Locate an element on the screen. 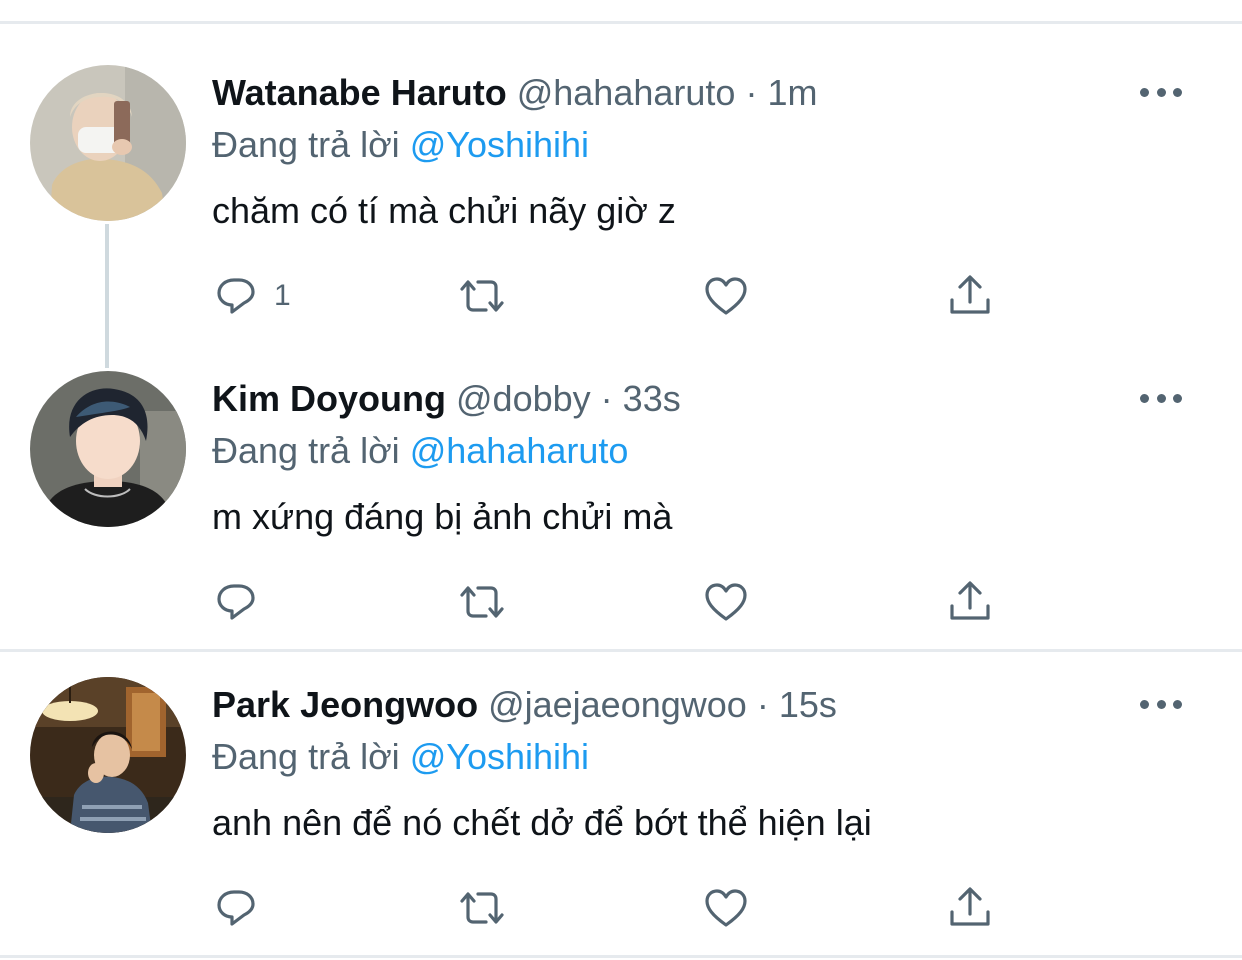 This screenshot has width=1242, height=960. user-handle: @jaejaeongwoo is located at coordinates (617, 704).